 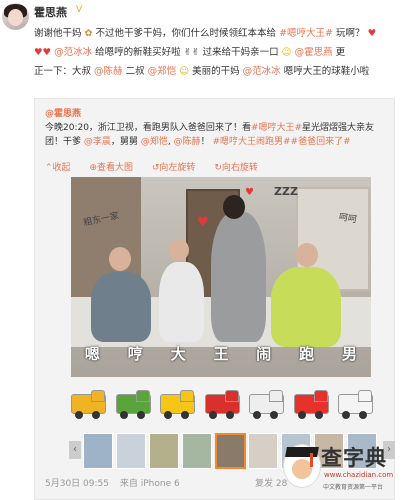 What do you see at coordinates (43, 52) in the screenshot?
I see `heart-emoji-icon: ♥♥` at bounding box center [43, 52].